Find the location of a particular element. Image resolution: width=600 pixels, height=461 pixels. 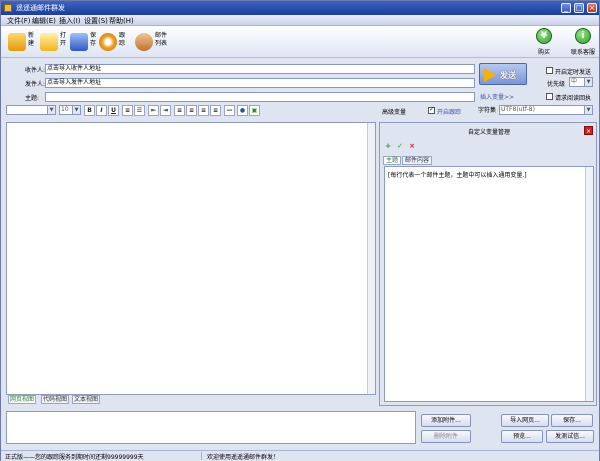

priority-label: 优先级 is located at coordinates (556, 84).